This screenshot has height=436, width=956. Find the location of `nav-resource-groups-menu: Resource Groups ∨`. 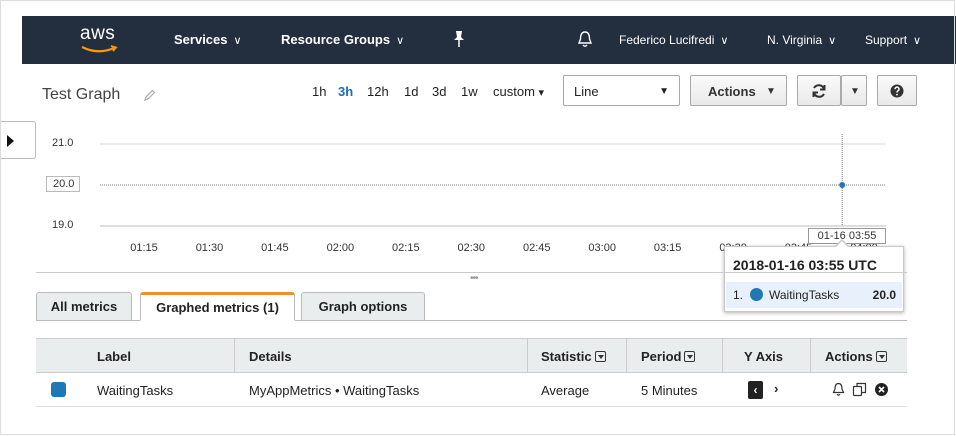

nav-resource-groups-menu: Resource Groups ∨ is located at coordinates (342, 39).